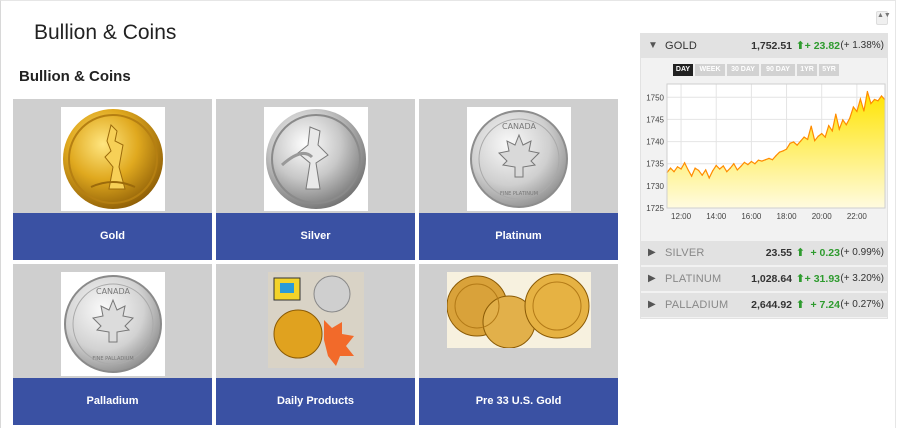 This screenshot has width=900, height=428. I want to click on tile-gold: Gold, so click(112, 179).